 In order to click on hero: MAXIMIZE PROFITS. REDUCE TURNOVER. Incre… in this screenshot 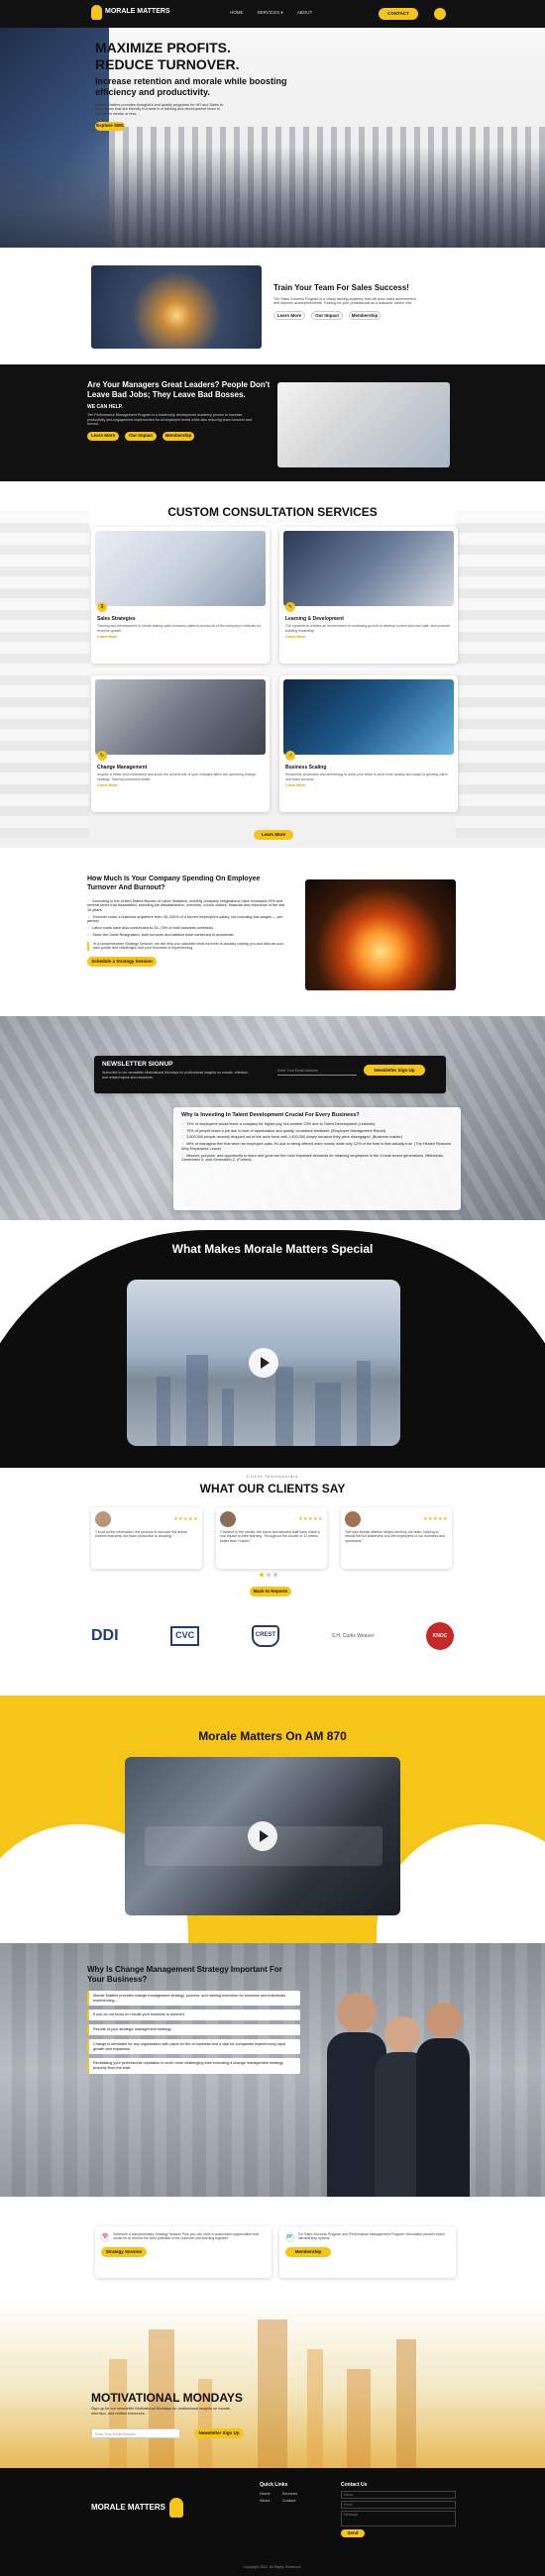, I will do `click(272, 138)`.